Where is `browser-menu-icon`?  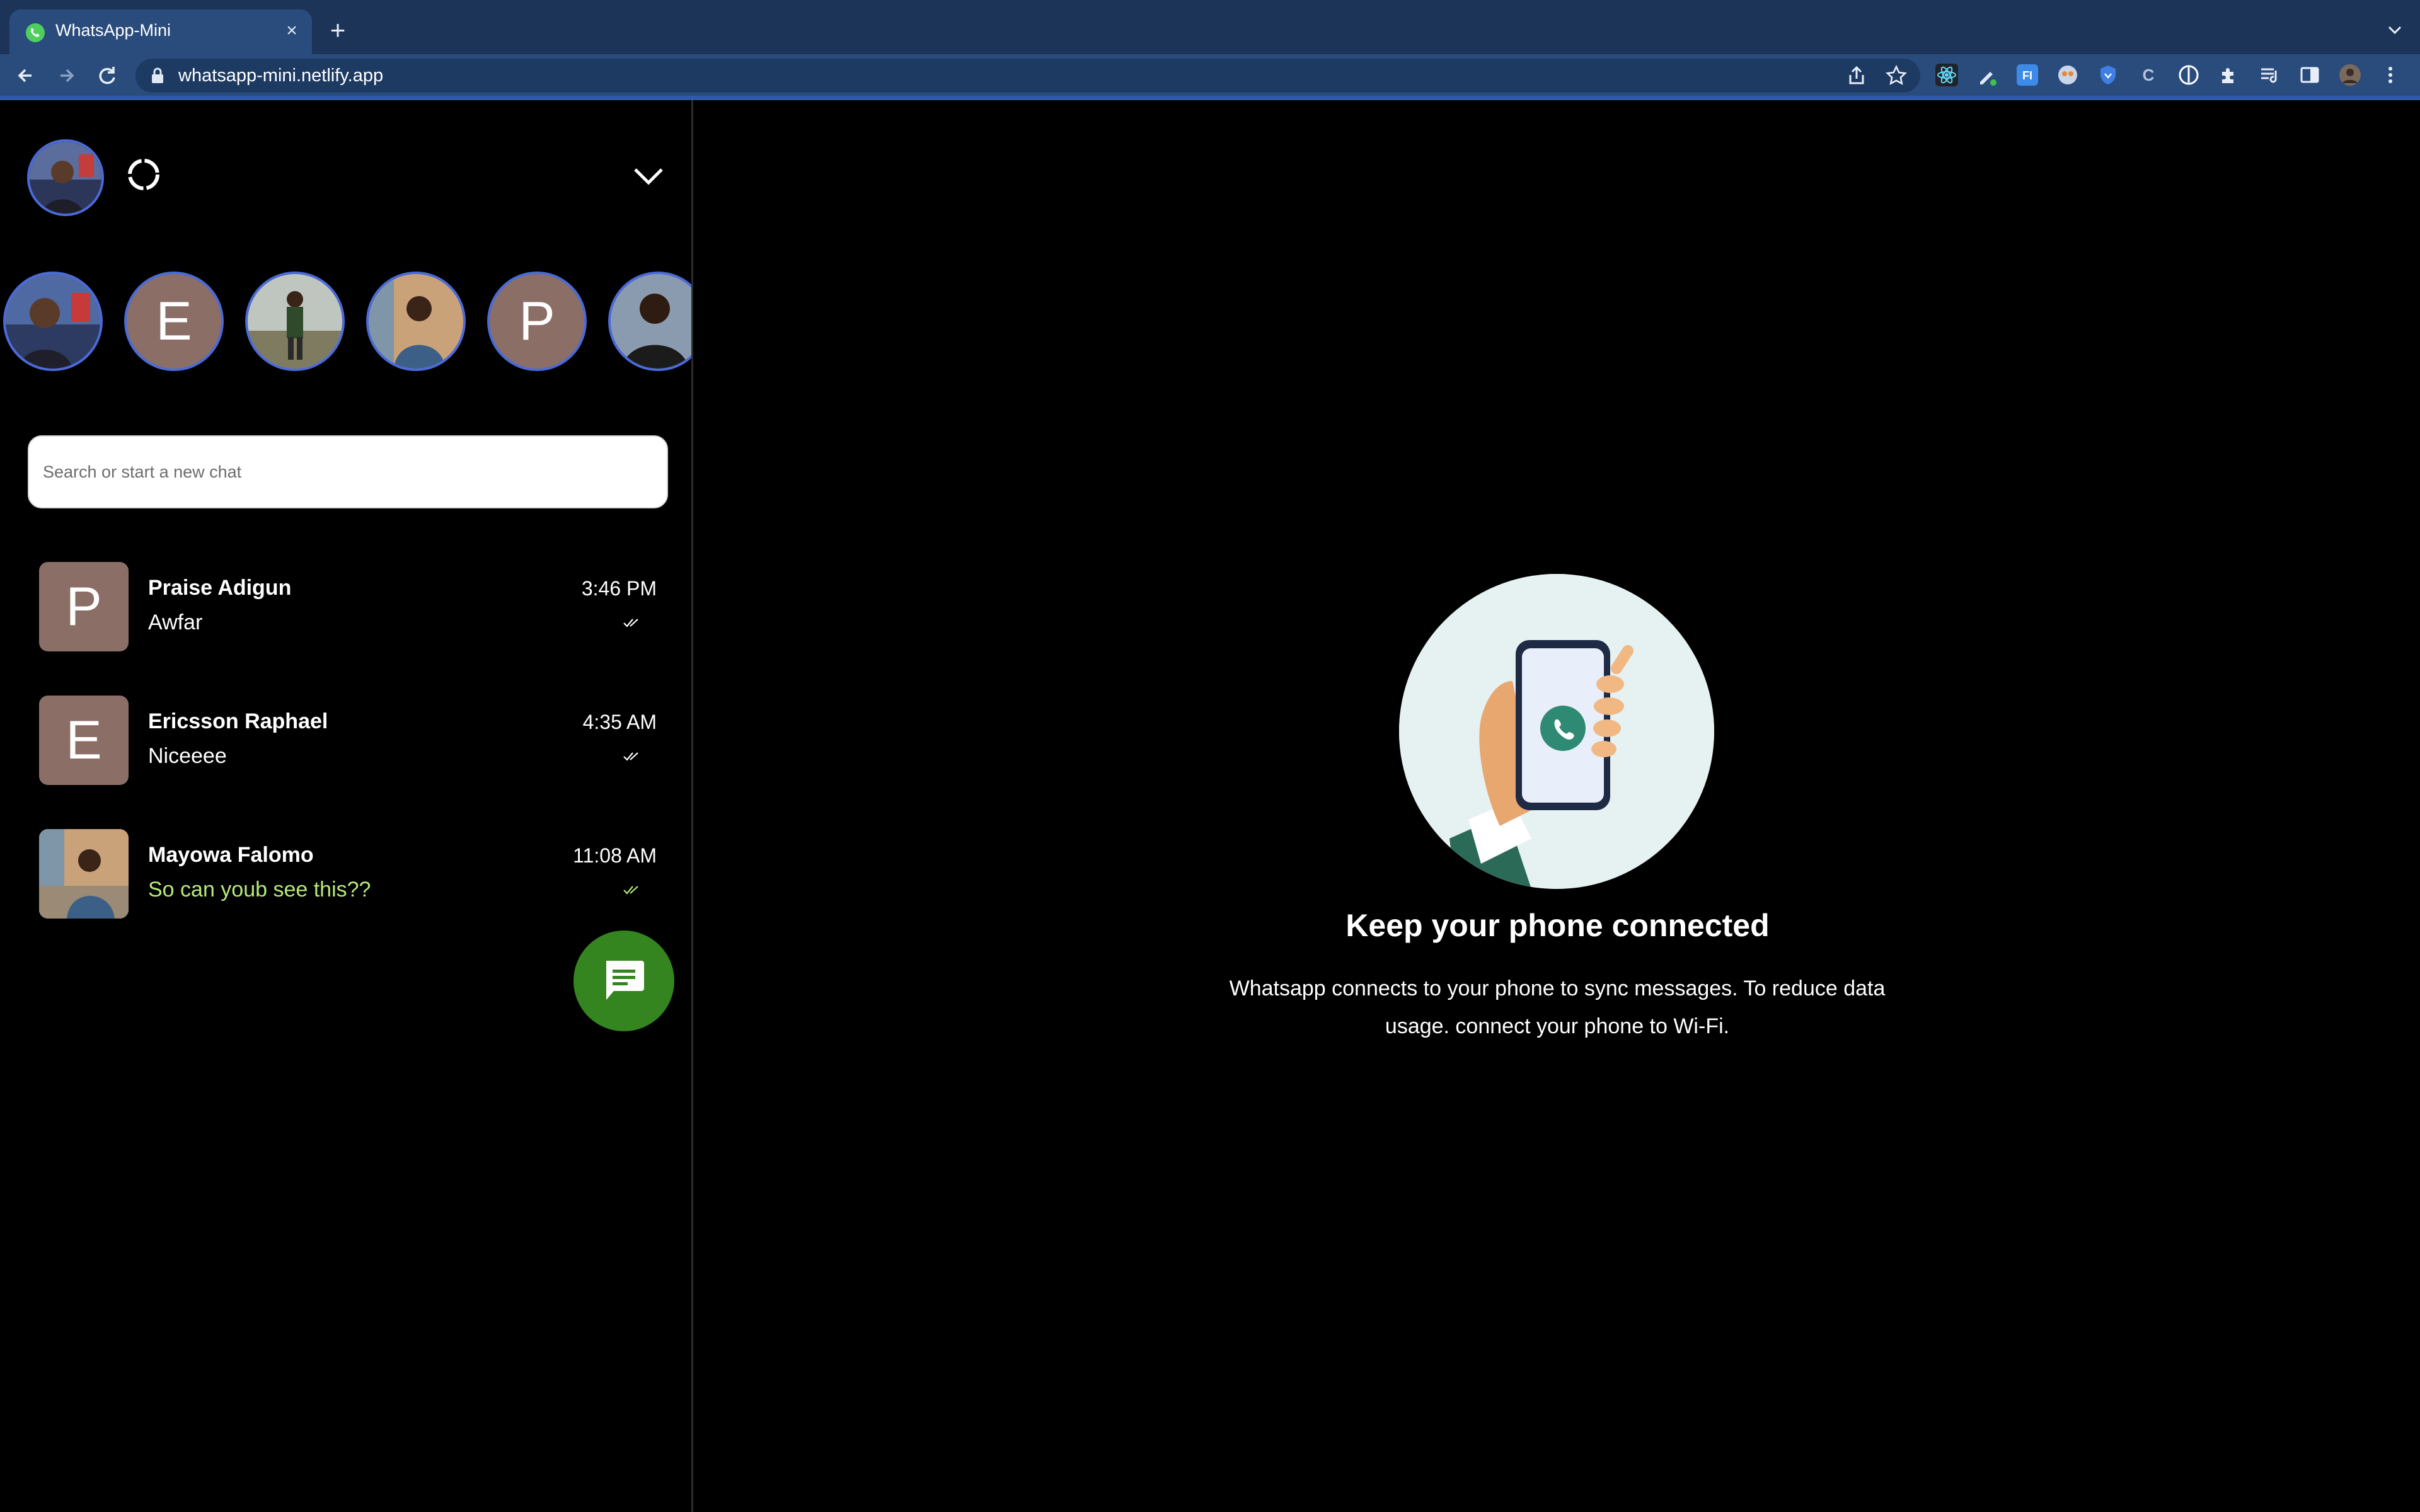 browser-menu-icon is located at coordinates (2390, 75).